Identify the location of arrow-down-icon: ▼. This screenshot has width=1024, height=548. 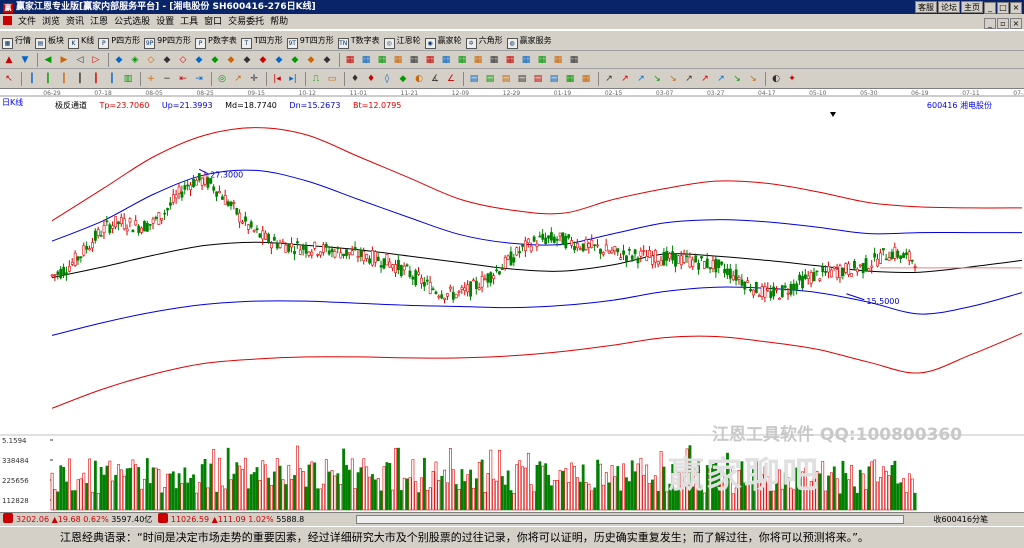
(25, 60).